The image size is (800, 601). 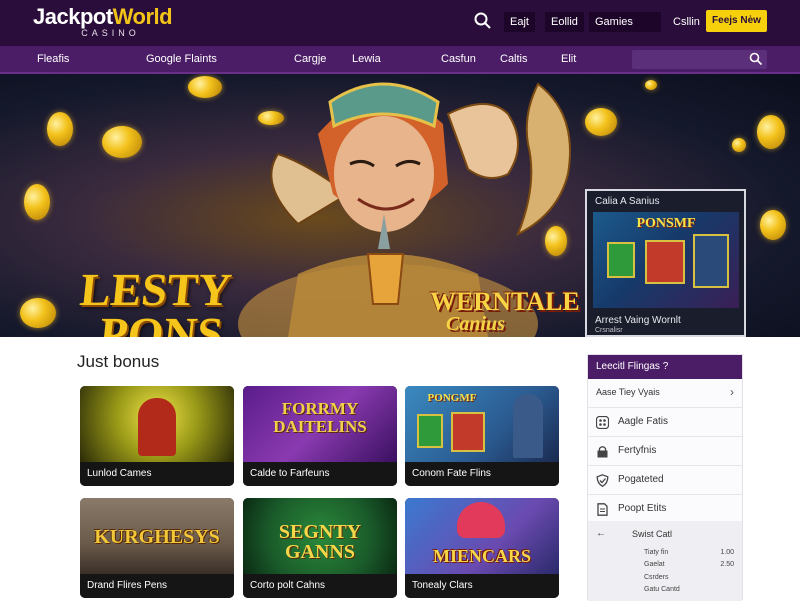 I want to click on game-tile-art, so click(x=157, y=424).